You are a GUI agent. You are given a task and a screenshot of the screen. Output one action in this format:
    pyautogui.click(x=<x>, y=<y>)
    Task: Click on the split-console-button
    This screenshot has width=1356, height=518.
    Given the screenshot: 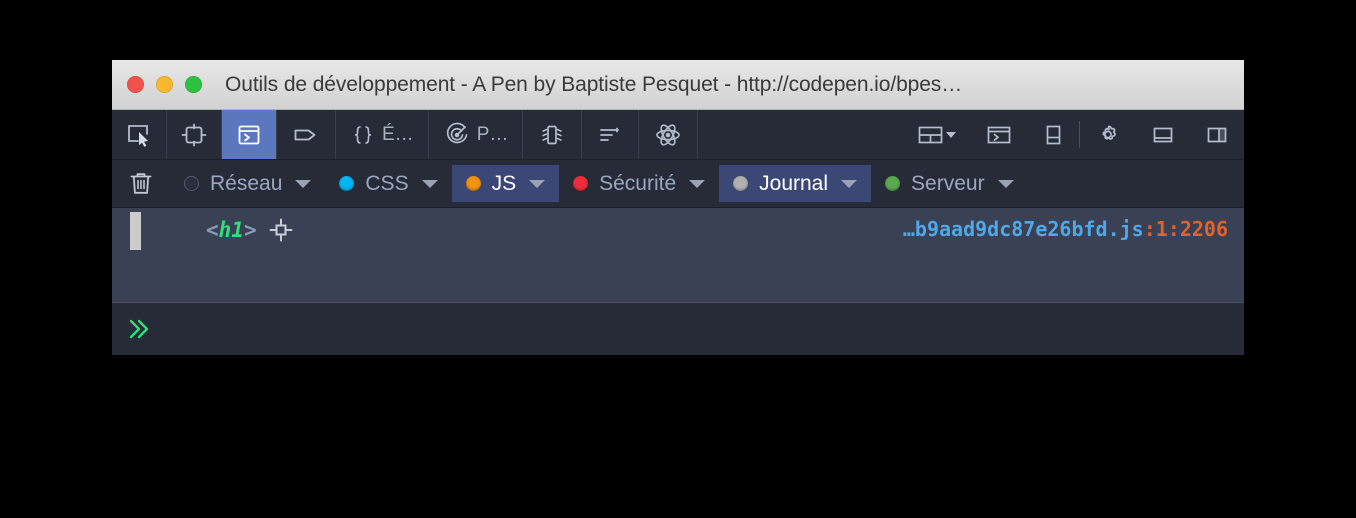 What is the action you would take?
    pyautogui.click(x=999, y=134)
    